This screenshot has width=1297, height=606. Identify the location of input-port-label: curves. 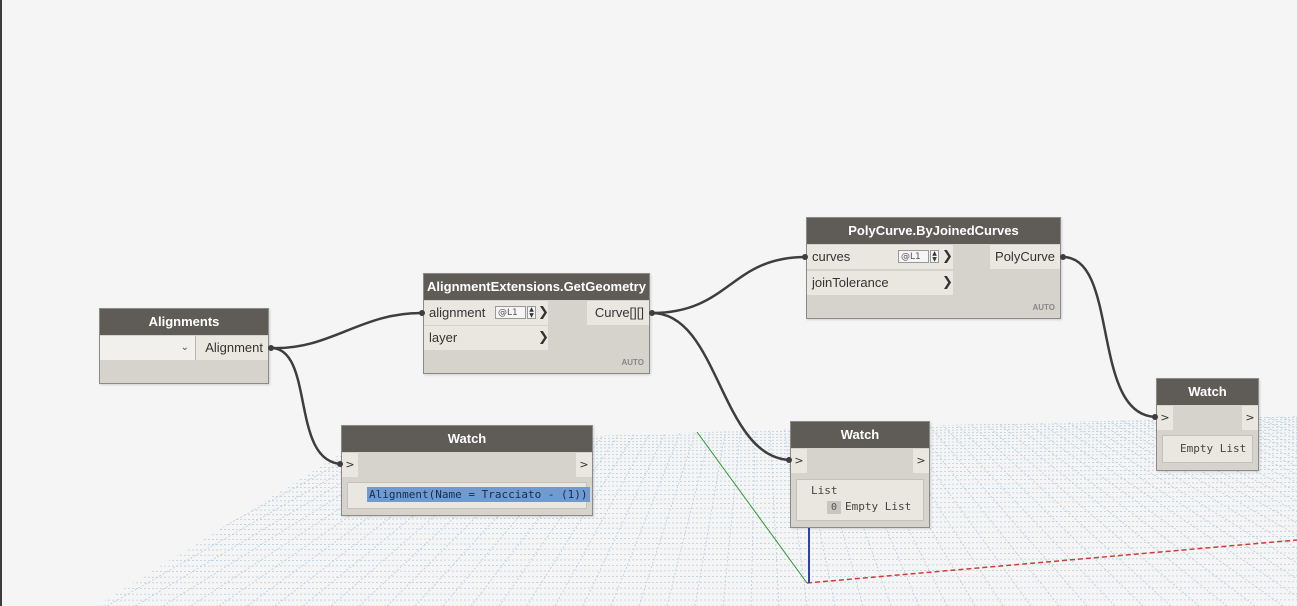
(831, 256).